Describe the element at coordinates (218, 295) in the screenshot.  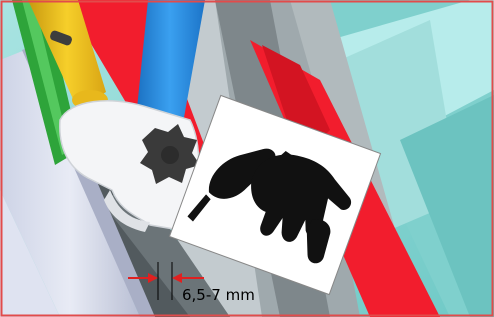
I see `dimension-label: 6,5-7 mm` at that location.